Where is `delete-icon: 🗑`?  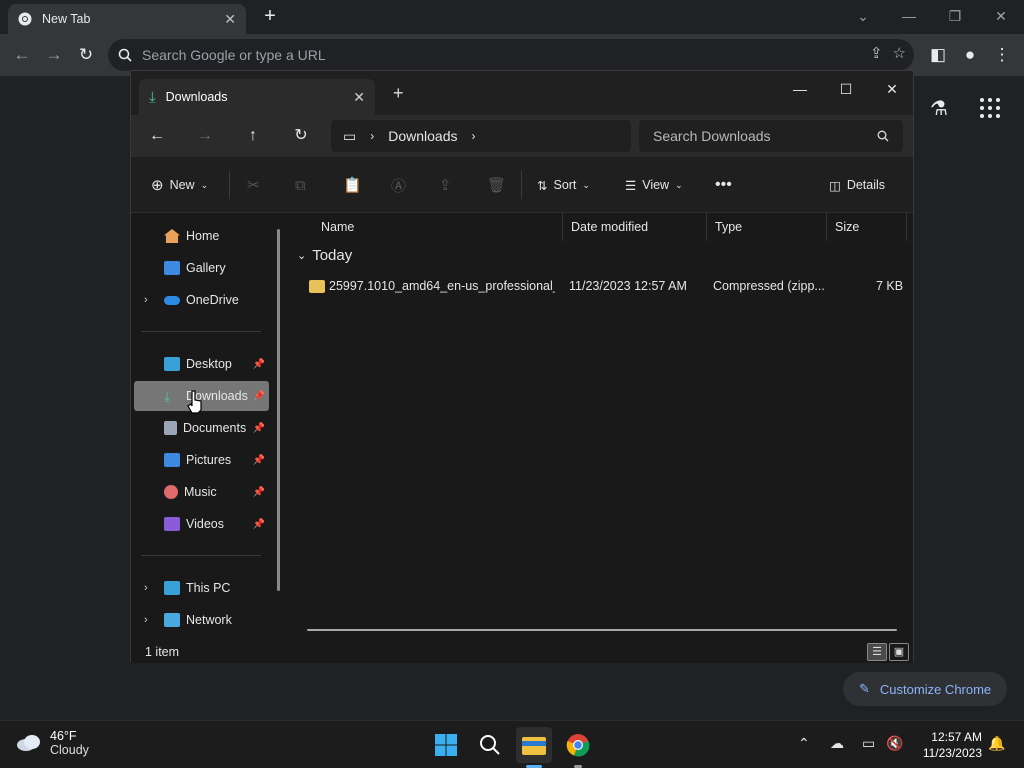 delete-icon: 🗑 is located at coordinates (496, 185).